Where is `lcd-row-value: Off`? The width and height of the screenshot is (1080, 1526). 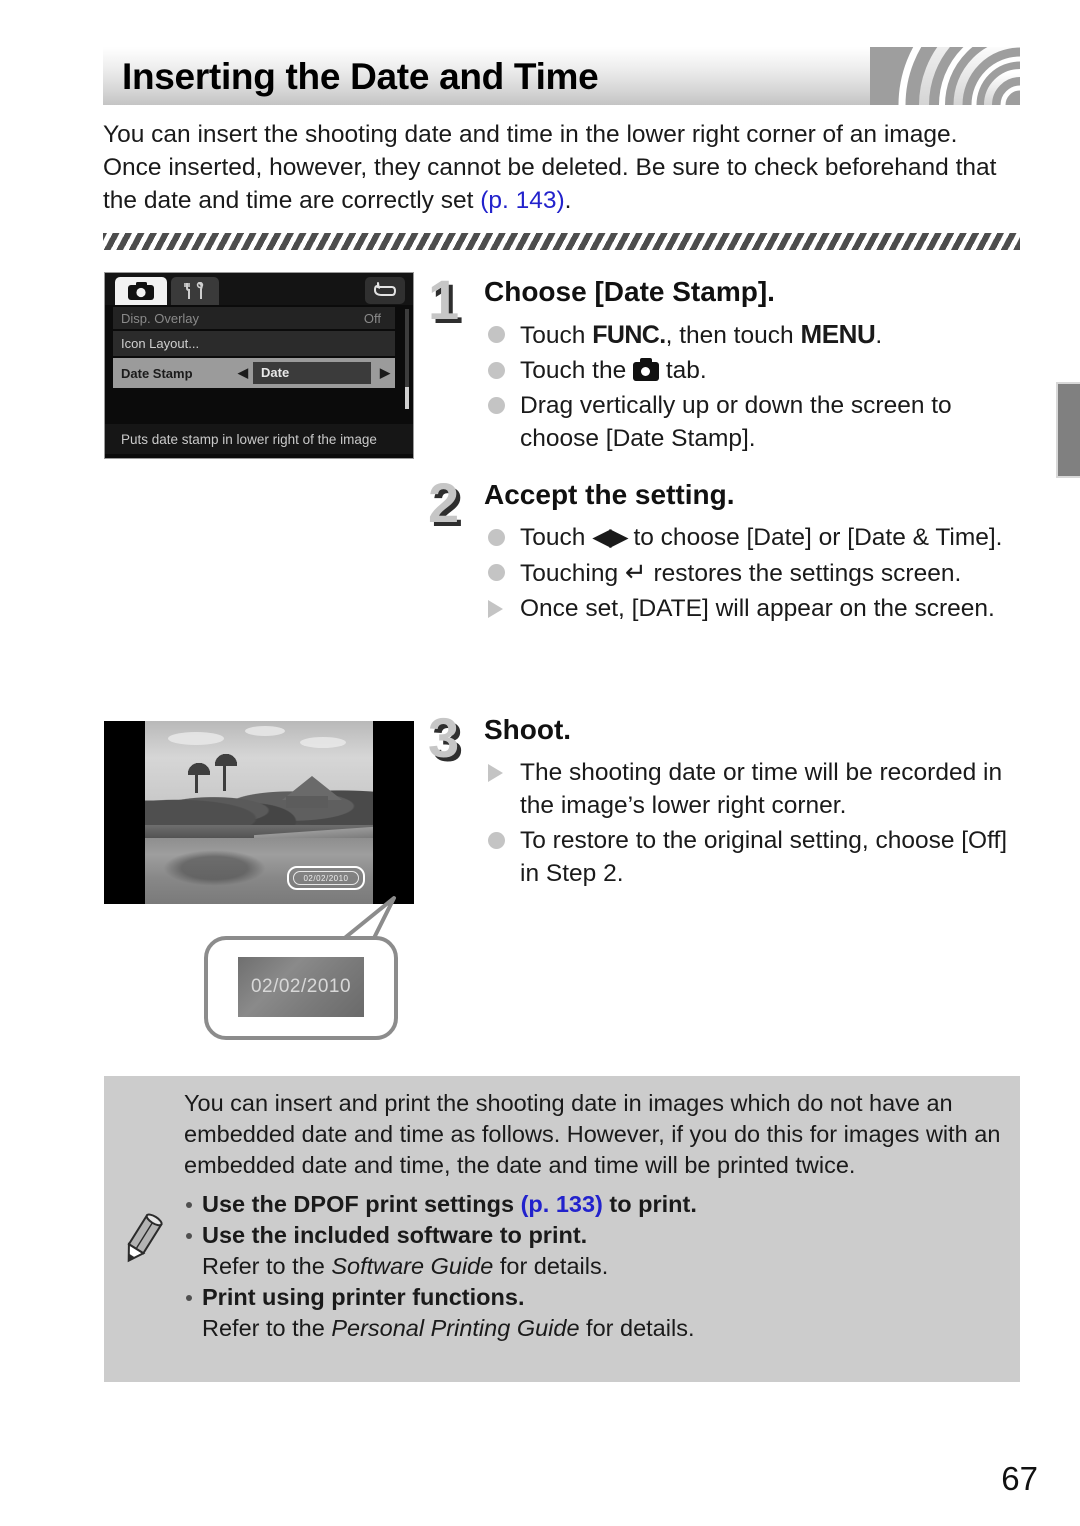
lcd-row-value: Off is located at coordinates (372, 318).